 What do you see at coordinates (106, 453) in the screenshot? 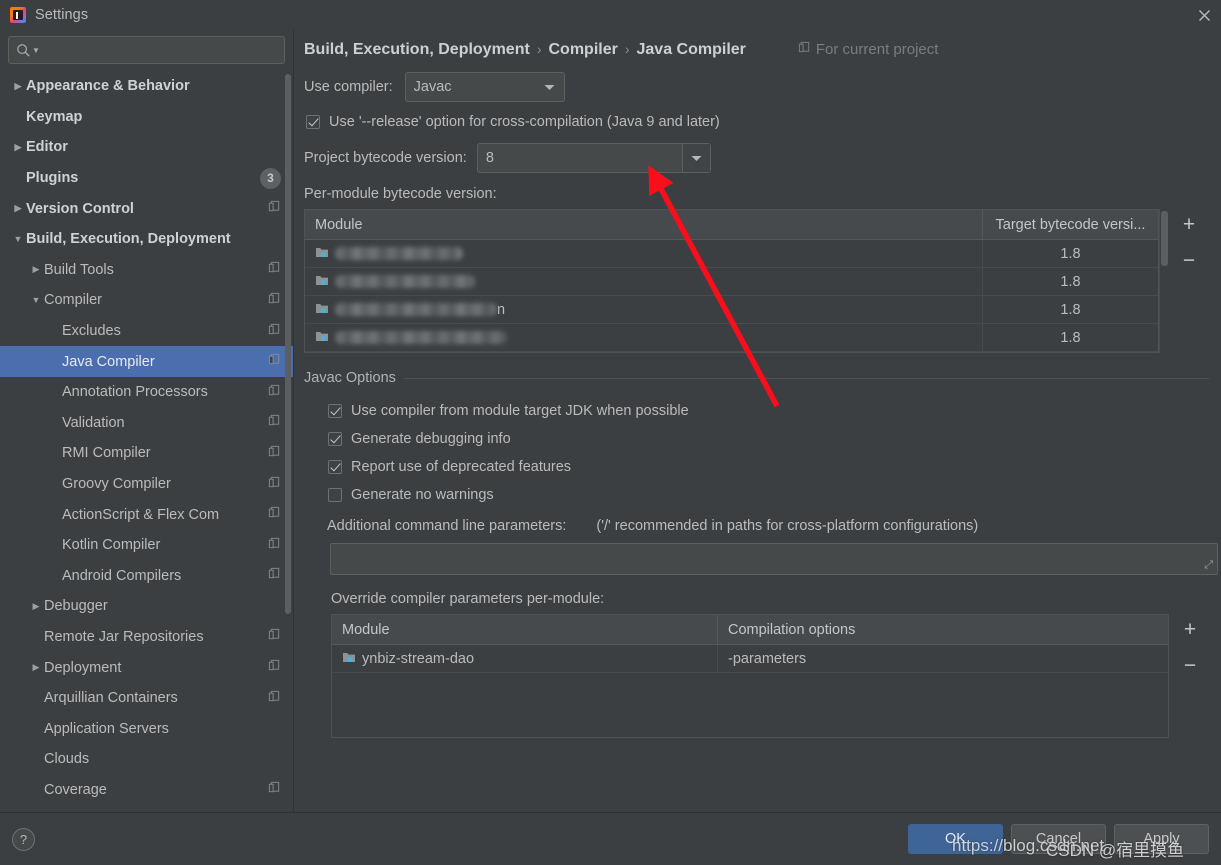
I see `sidebar-item-label: RMI Compiler` at bounding box center [106, 453].